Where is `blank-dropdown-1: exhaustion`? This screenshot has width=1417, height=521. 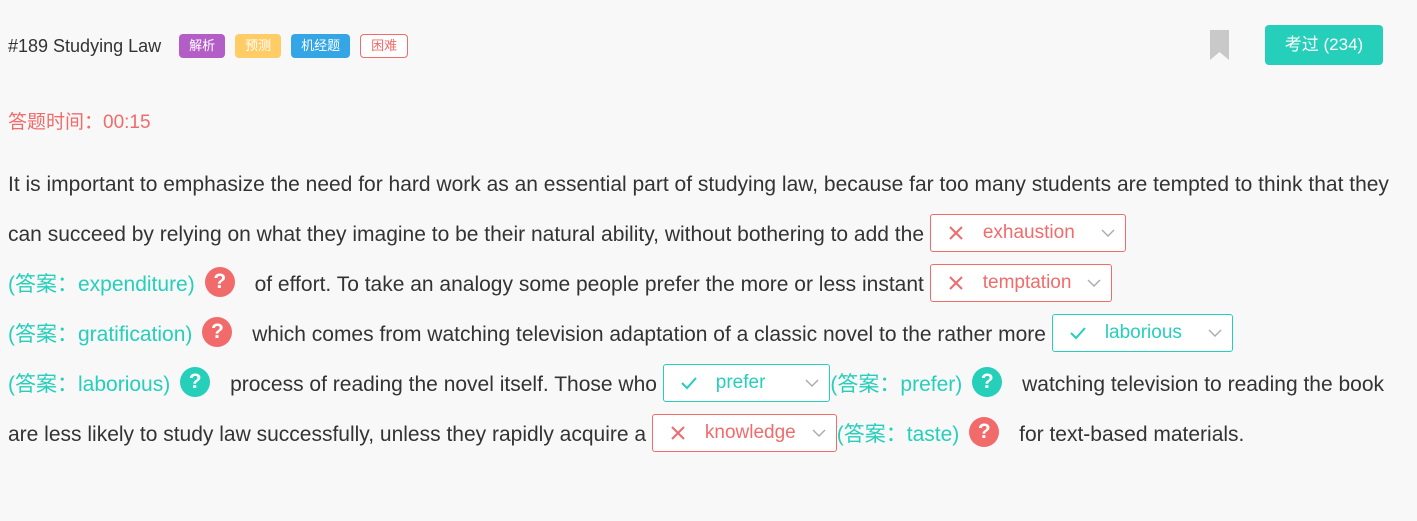 blank-dropdown-1: exhaustion is located at coordinates (1027, 233).